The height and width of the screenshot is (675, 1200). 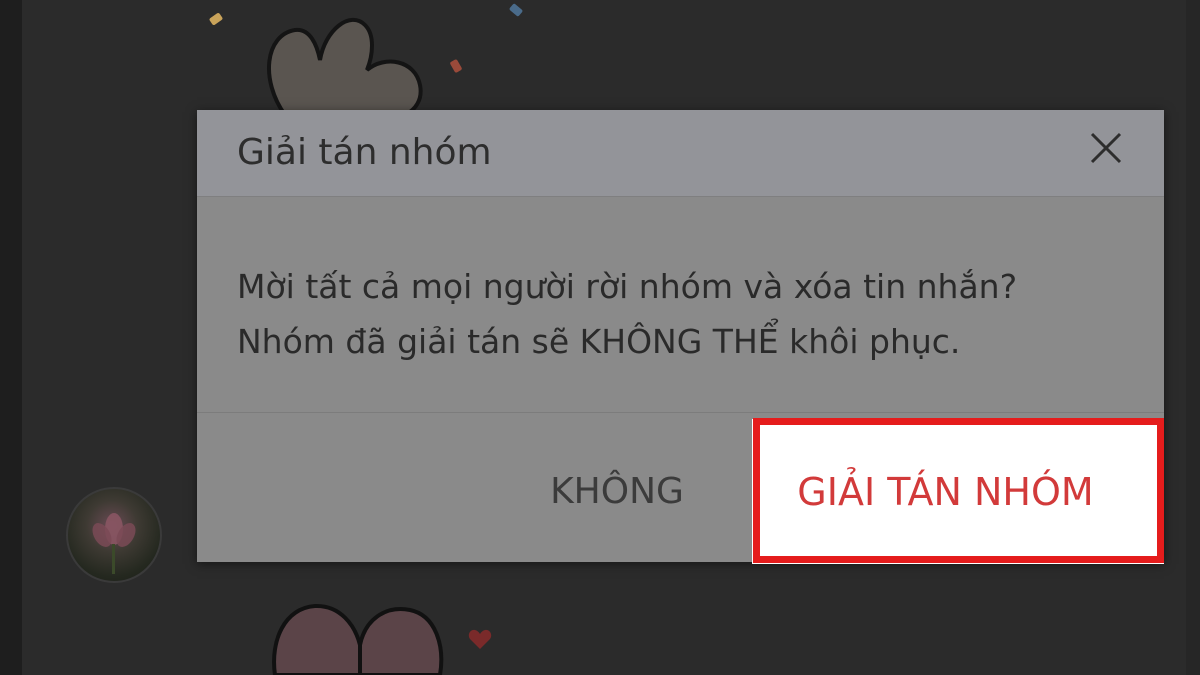 I want to click on sidebar-edge, so click(x=11, y=337).